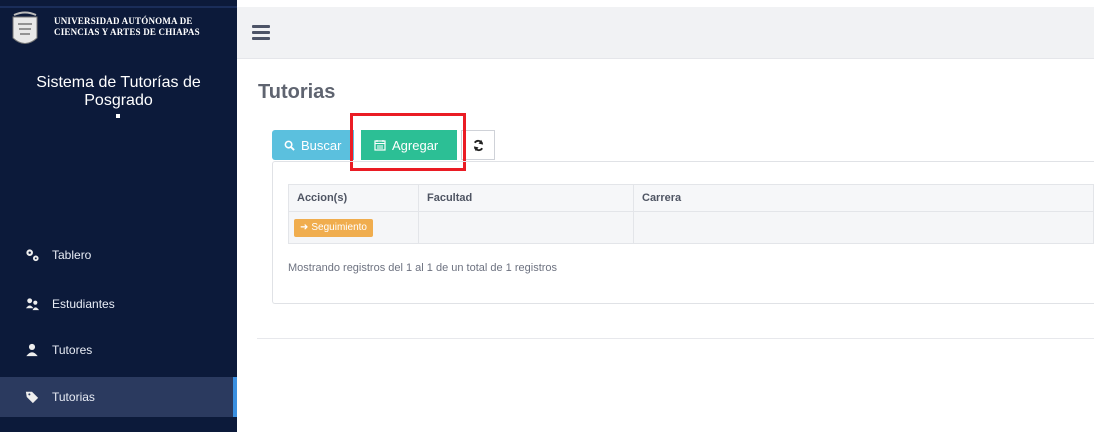 This screenshot has width=1094, height=432. I want to click on nav-item-tutores: Tutores, so click(118, 350).